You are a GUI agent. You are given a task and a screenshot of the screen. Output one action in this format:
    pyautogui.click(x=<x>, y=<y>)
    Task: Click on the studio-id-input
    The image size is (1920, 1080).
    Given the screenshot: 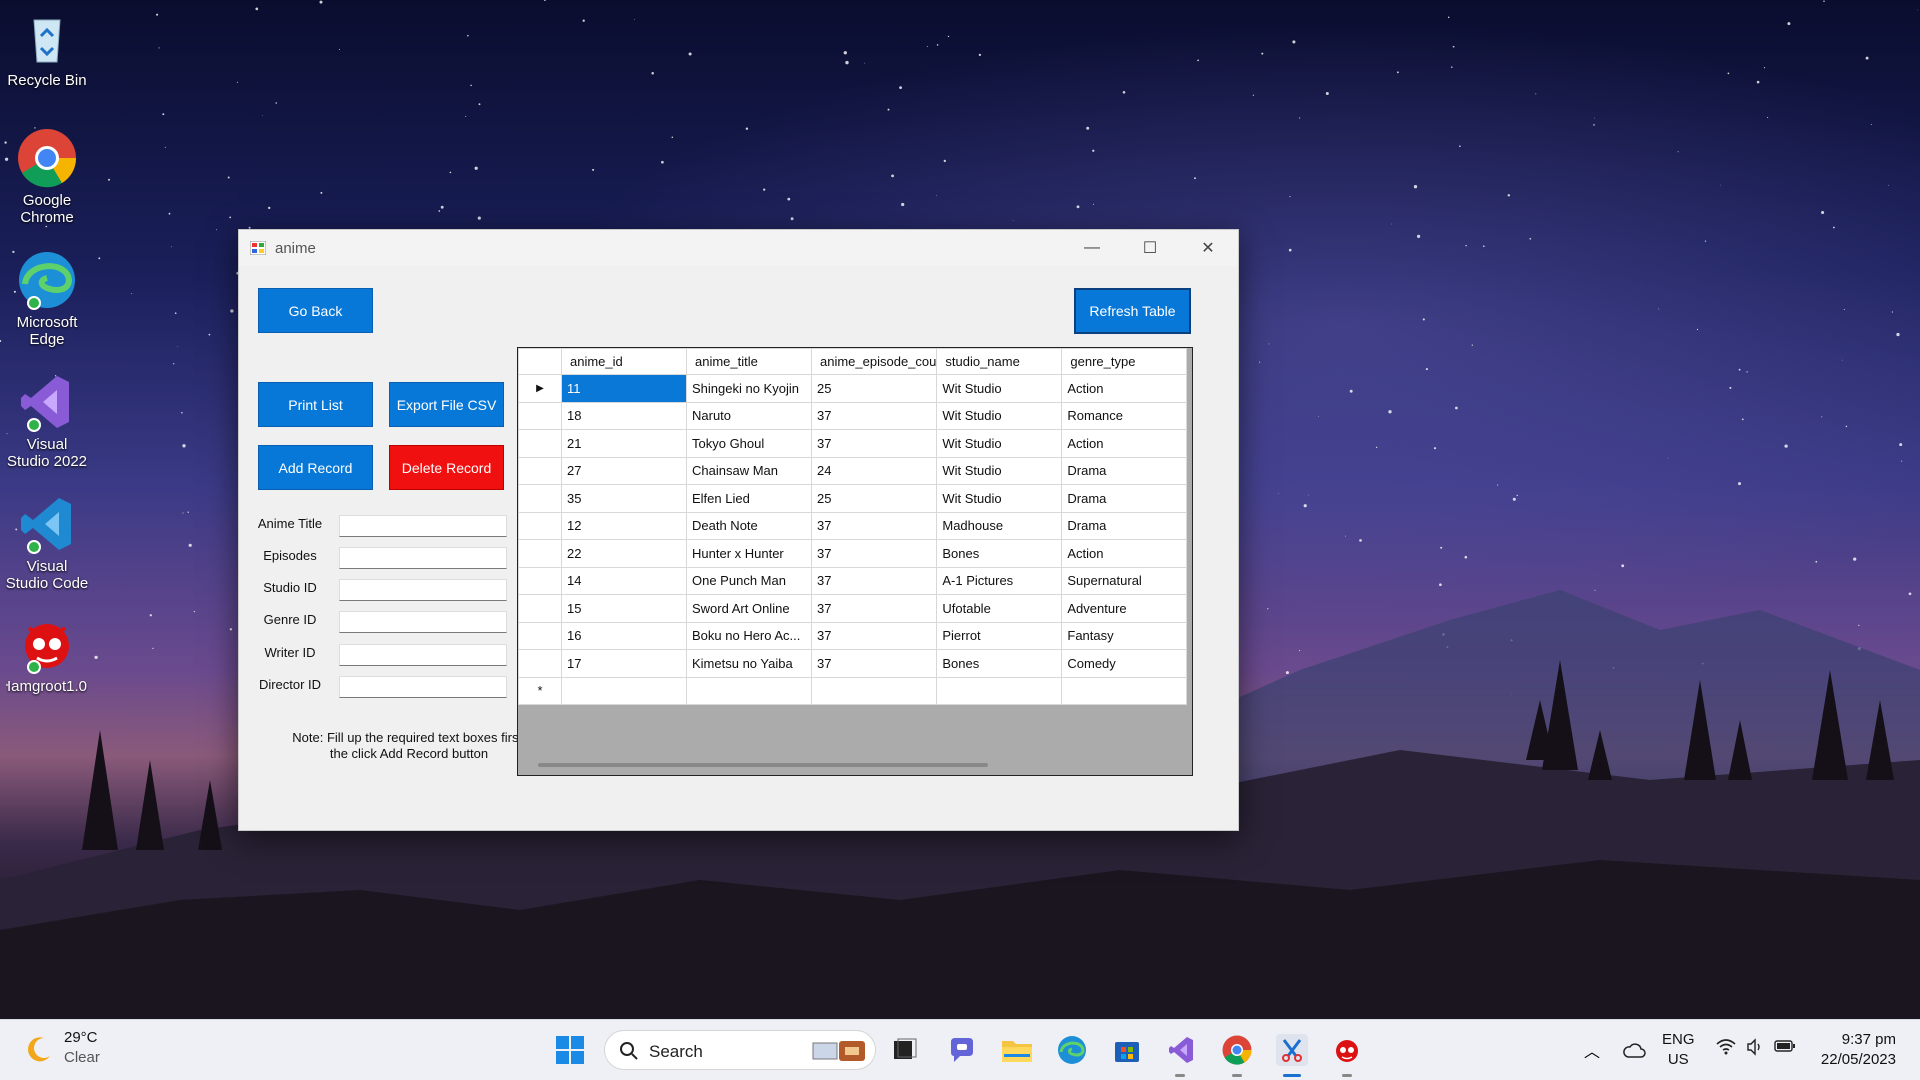 What is the action you would take?
    pyautogui.click(x=423, y=590)
    